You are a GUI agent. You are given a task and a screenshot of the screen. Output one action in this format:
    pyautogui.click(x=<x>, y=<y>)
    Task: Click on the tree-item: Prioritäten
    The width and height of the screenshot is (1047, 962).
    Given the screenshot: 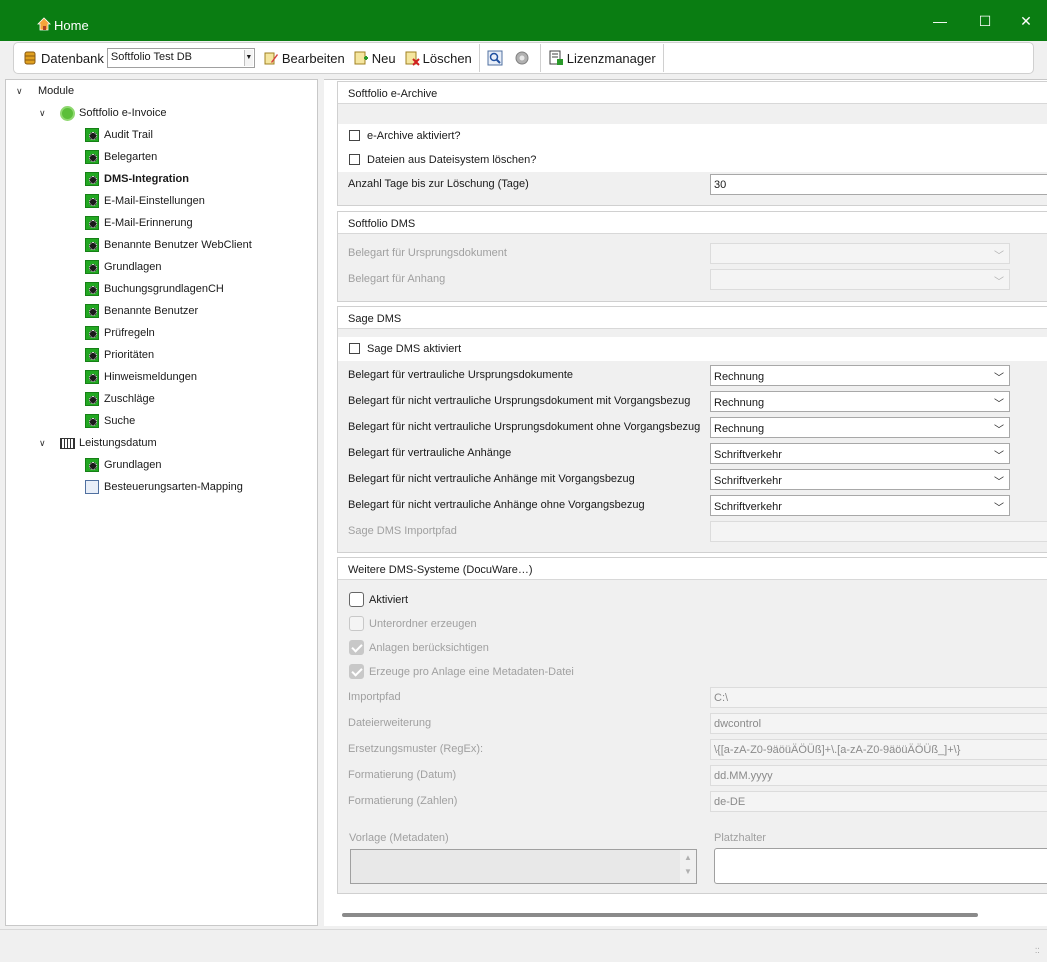 What is the action you would take?
    pyautogui.click(x=119, y=355)
    